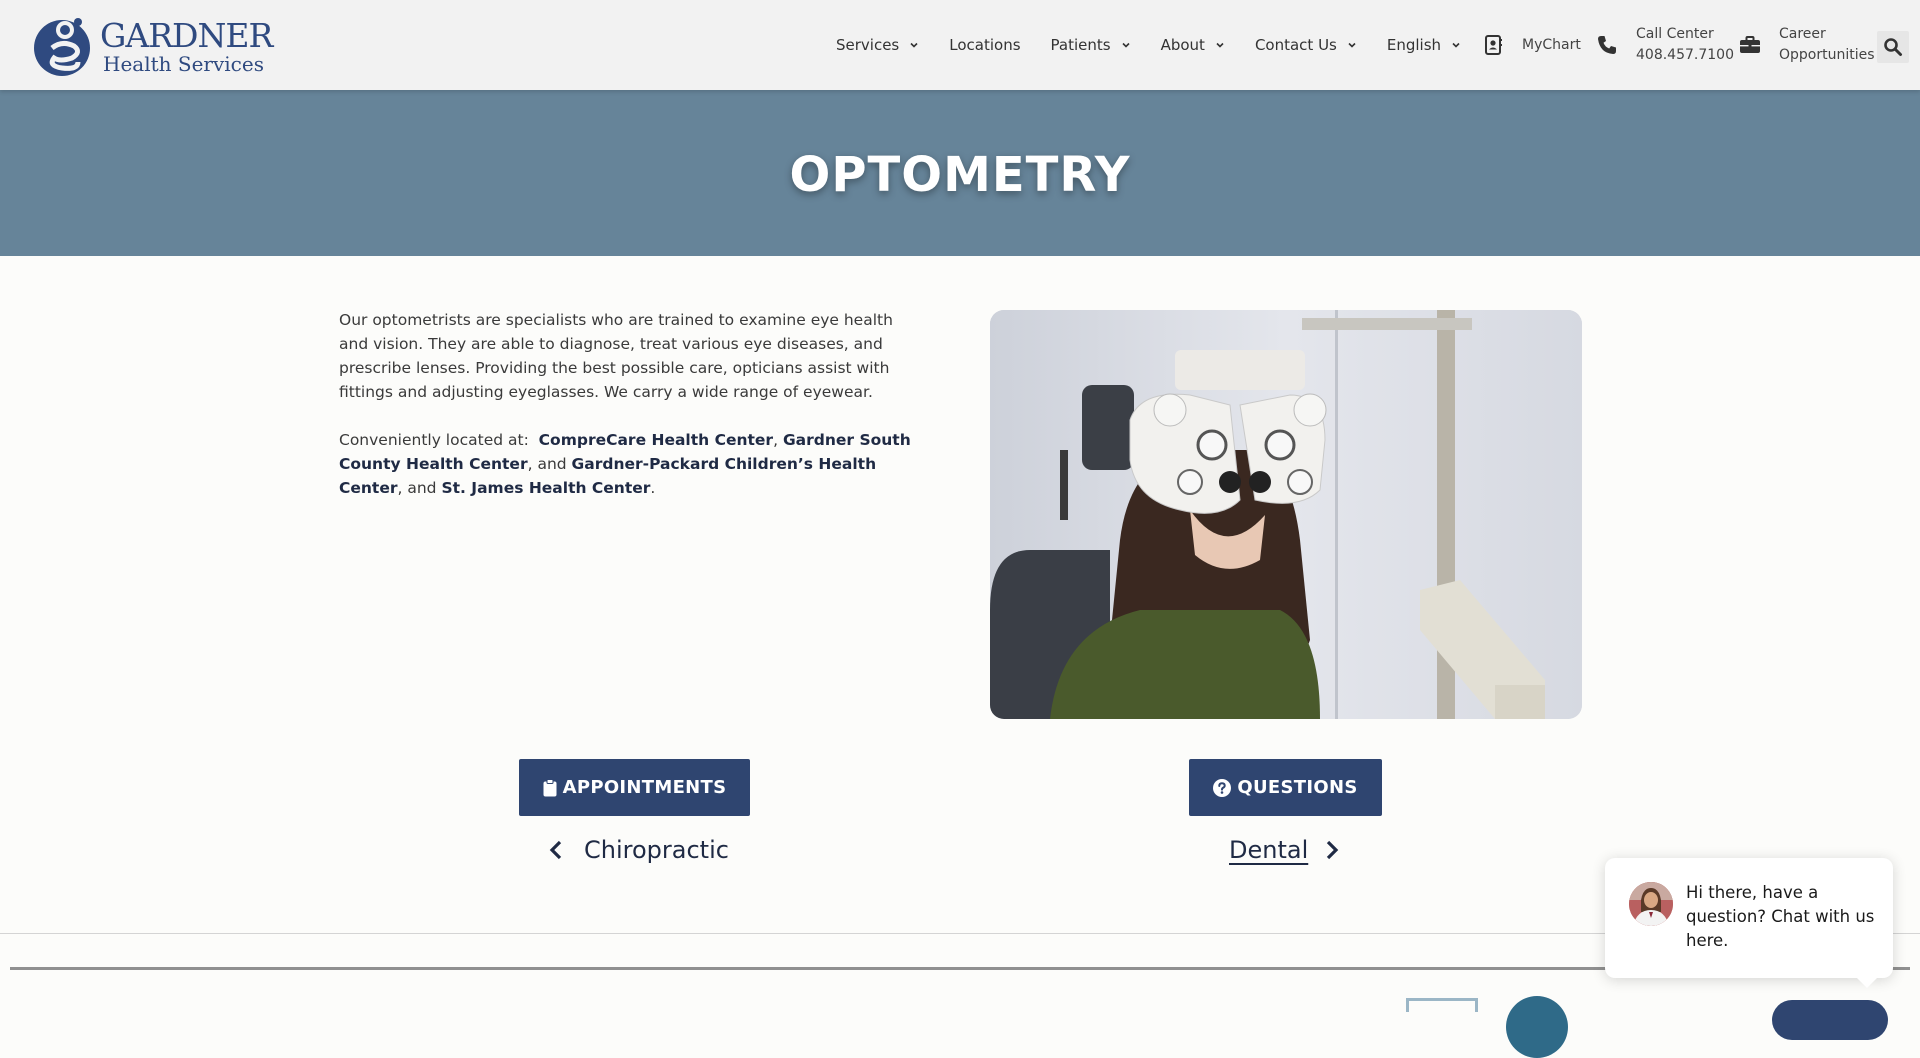 The image size is (1920, 1058). Describe the element at coordinates (62, 47) in the screenshot. I see `gardner-logo-icon` at that location.